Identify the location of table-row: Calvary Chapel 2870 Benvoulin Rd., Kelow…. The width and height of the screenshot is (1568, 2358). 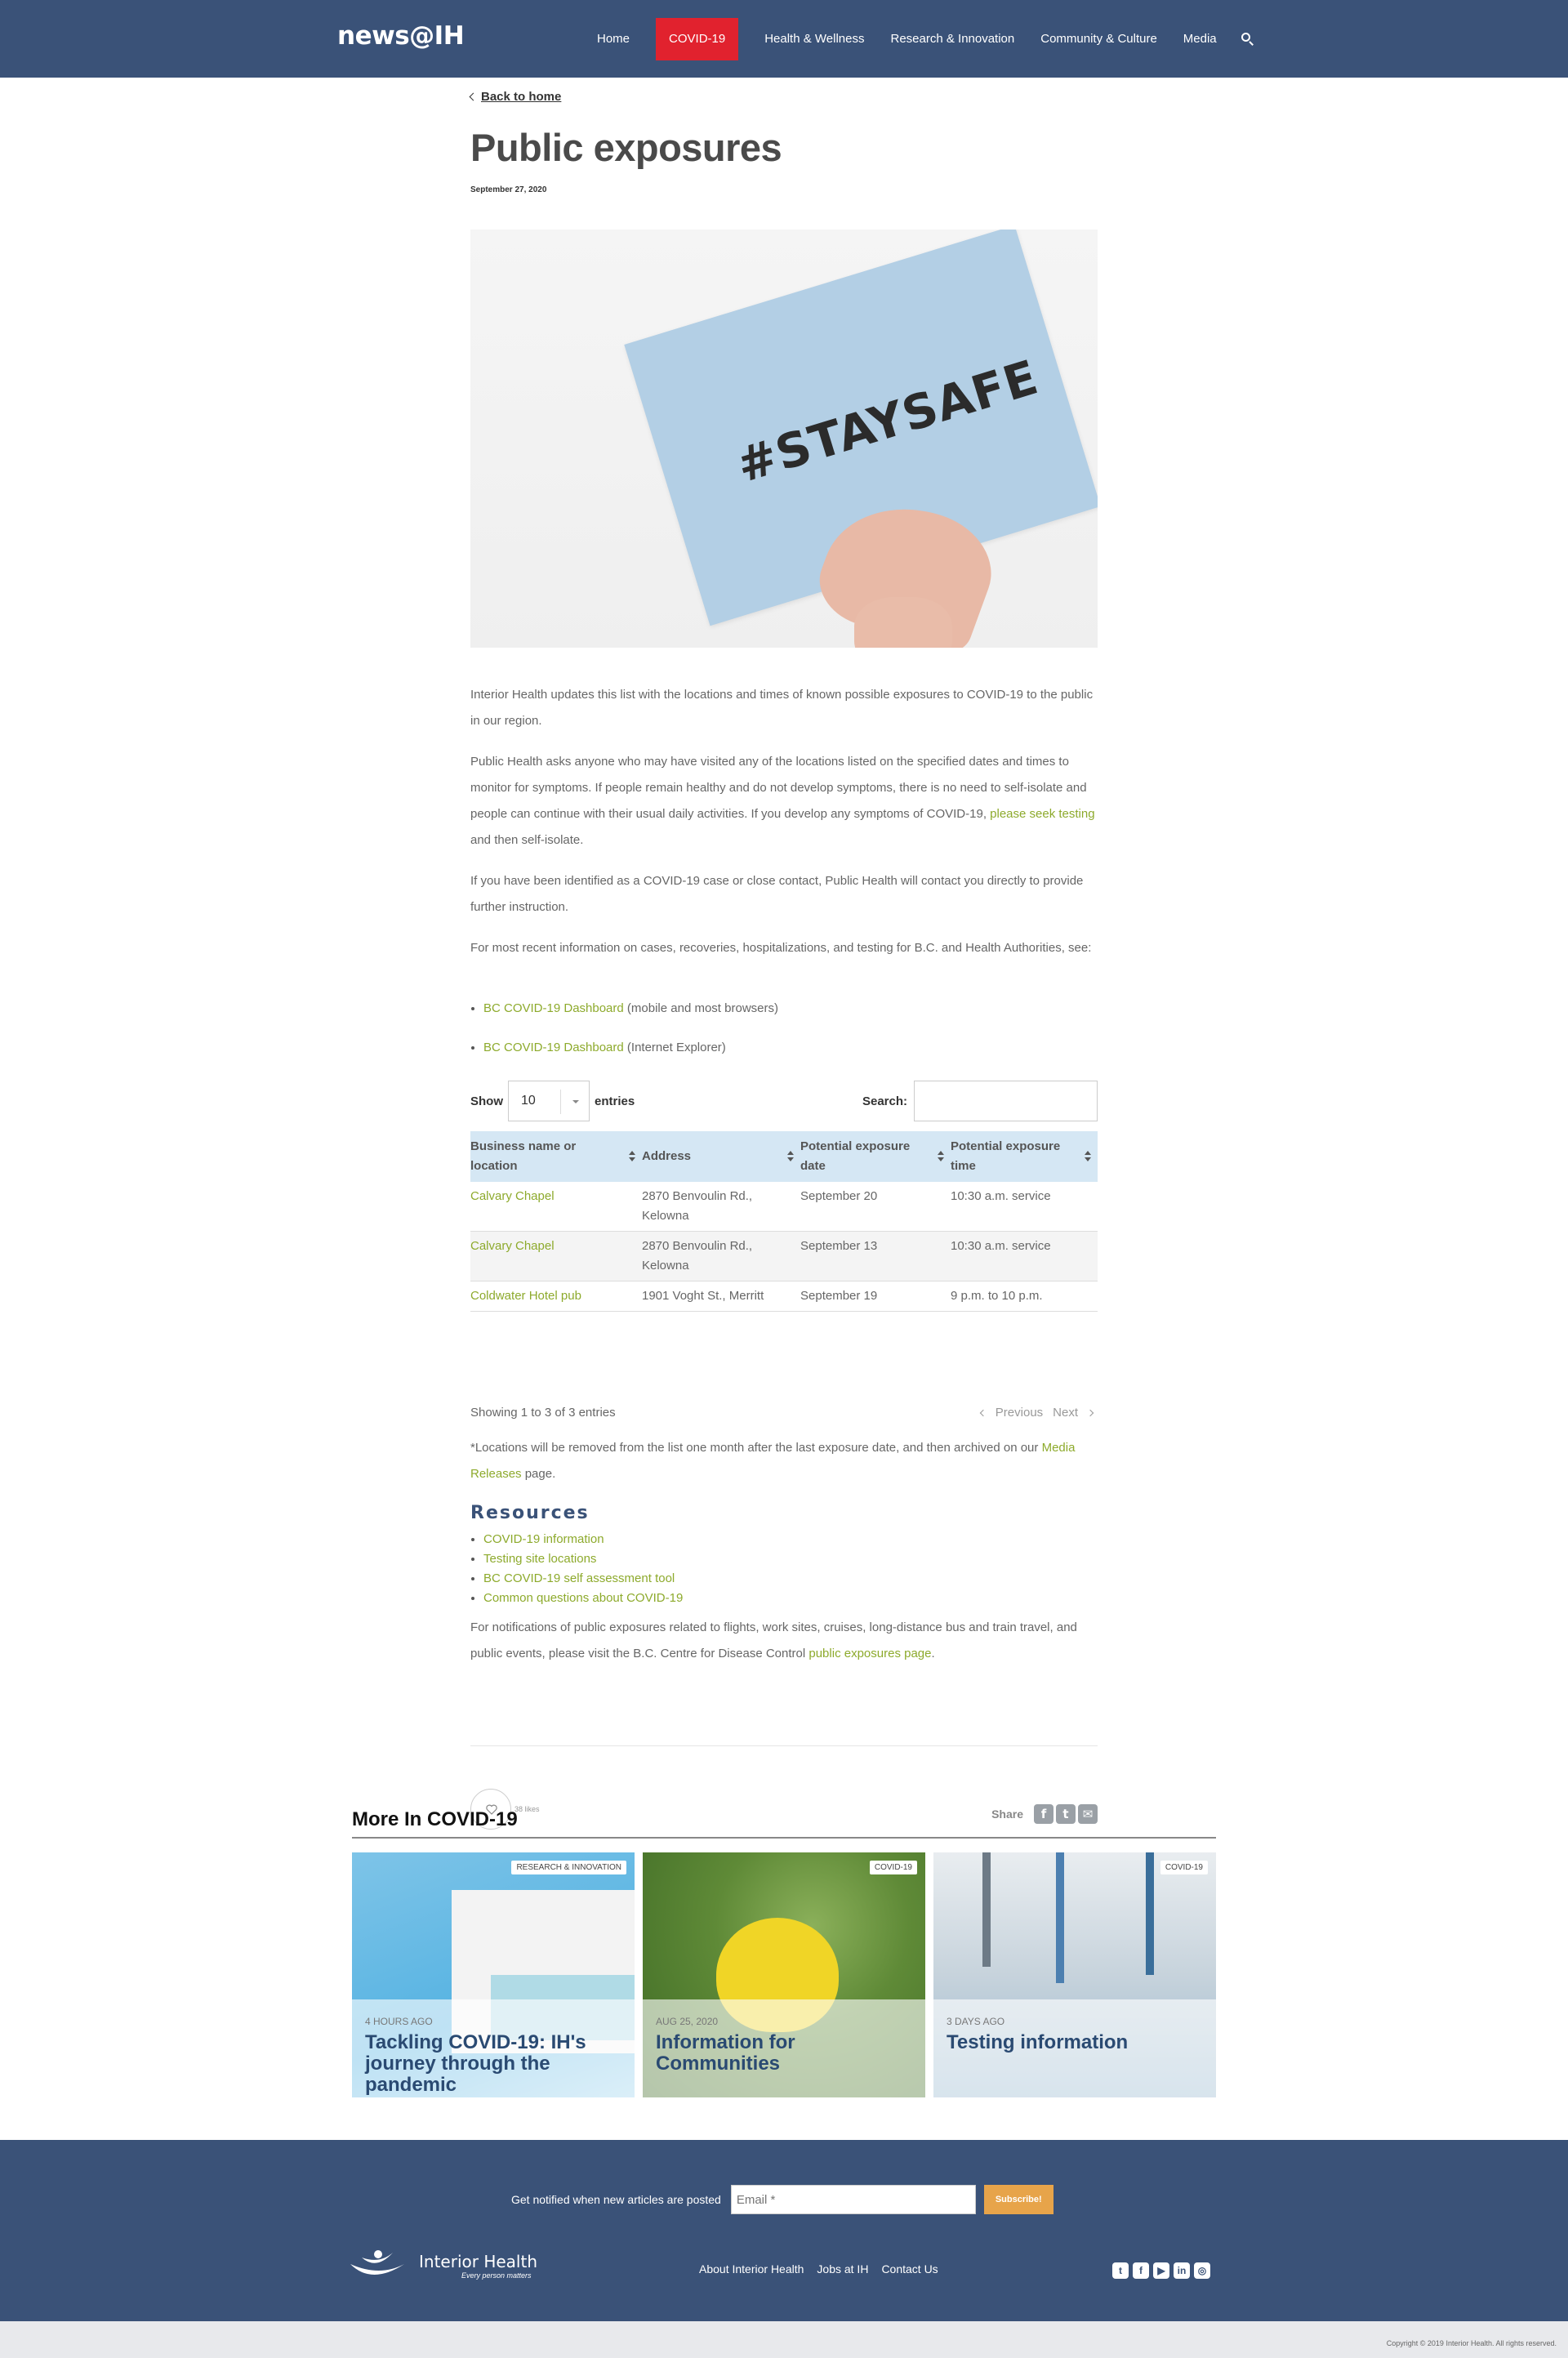
(784, 1256).